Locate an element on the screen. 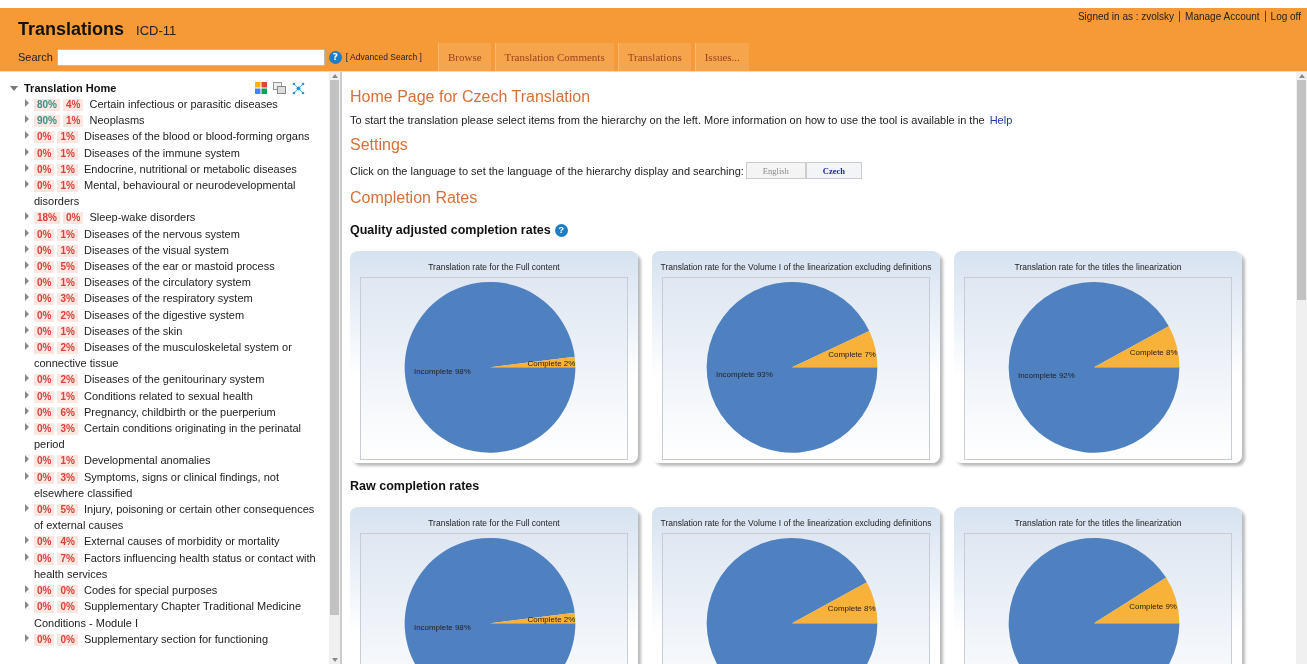 The width and height of the screenshot is (1307, 664). slice-label: Incomplete 93% is located at coordinates (744, 375).